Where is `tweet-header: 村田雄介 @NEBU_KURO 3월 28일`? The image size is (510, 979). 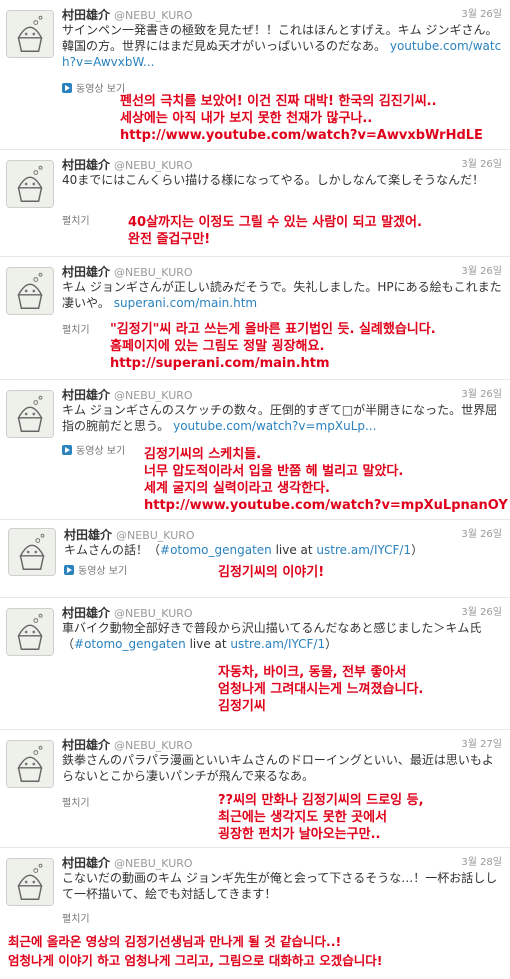 tweet-header: 村田雄介 @NEBU_KURO 3월 28일 is located at coordinates (282, 861).